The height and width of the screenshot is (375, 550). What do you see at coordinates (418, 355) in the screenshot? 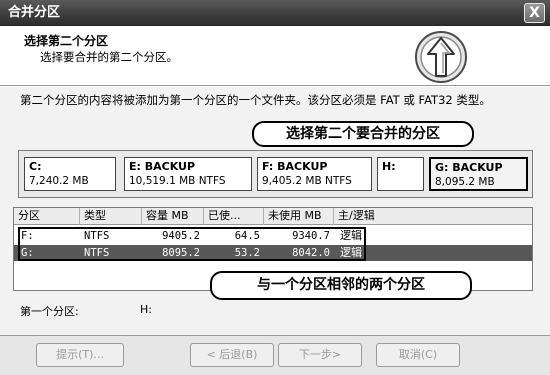
I see `cancel-button: 取消(C)` at bounding box center [418, 355].